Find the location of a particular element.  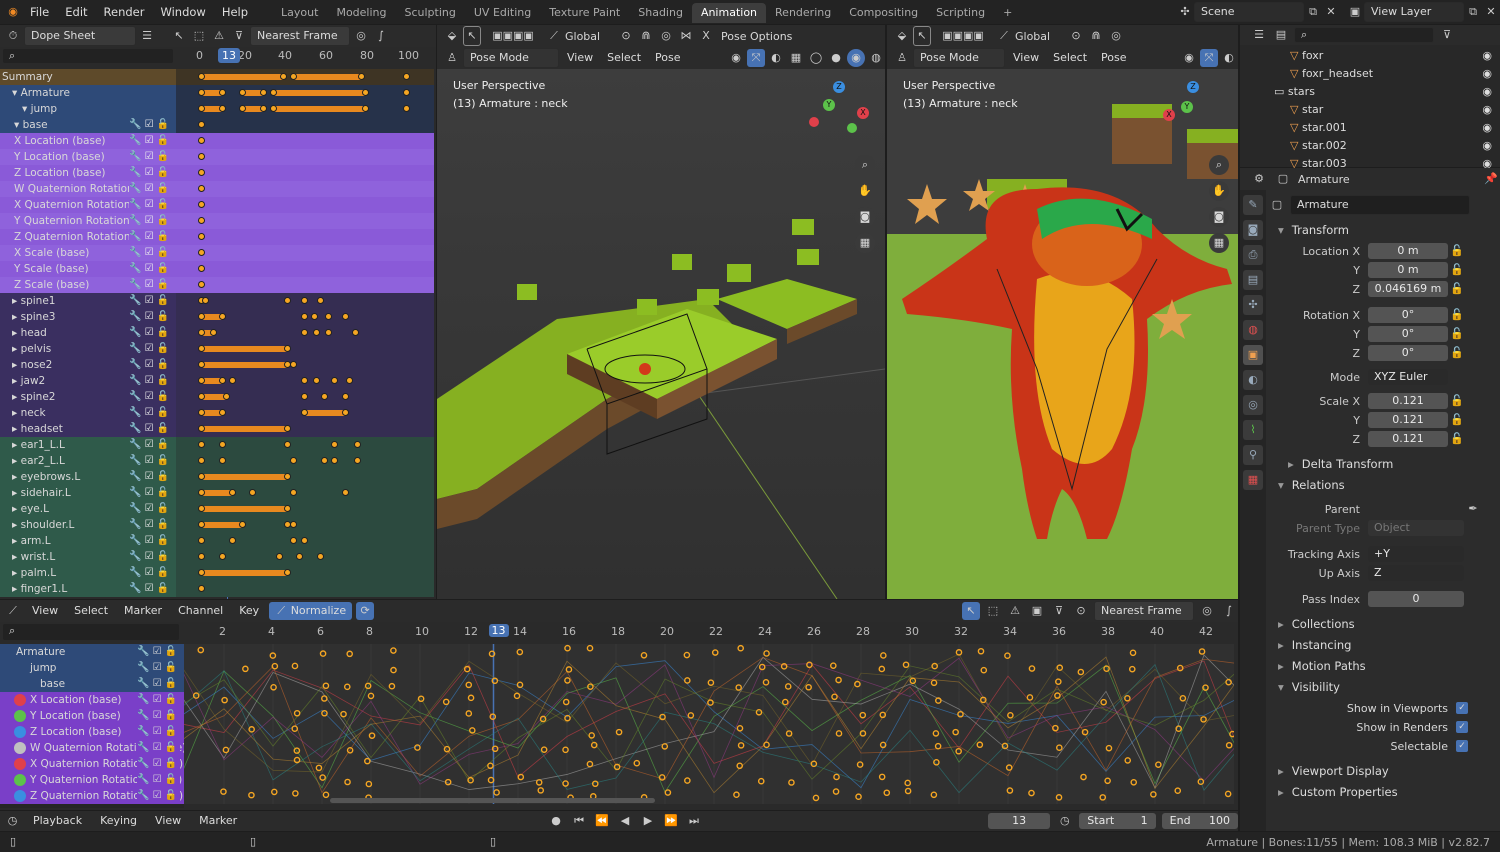

rotation-z-field: 0° is located at coordinates (1408, 353).